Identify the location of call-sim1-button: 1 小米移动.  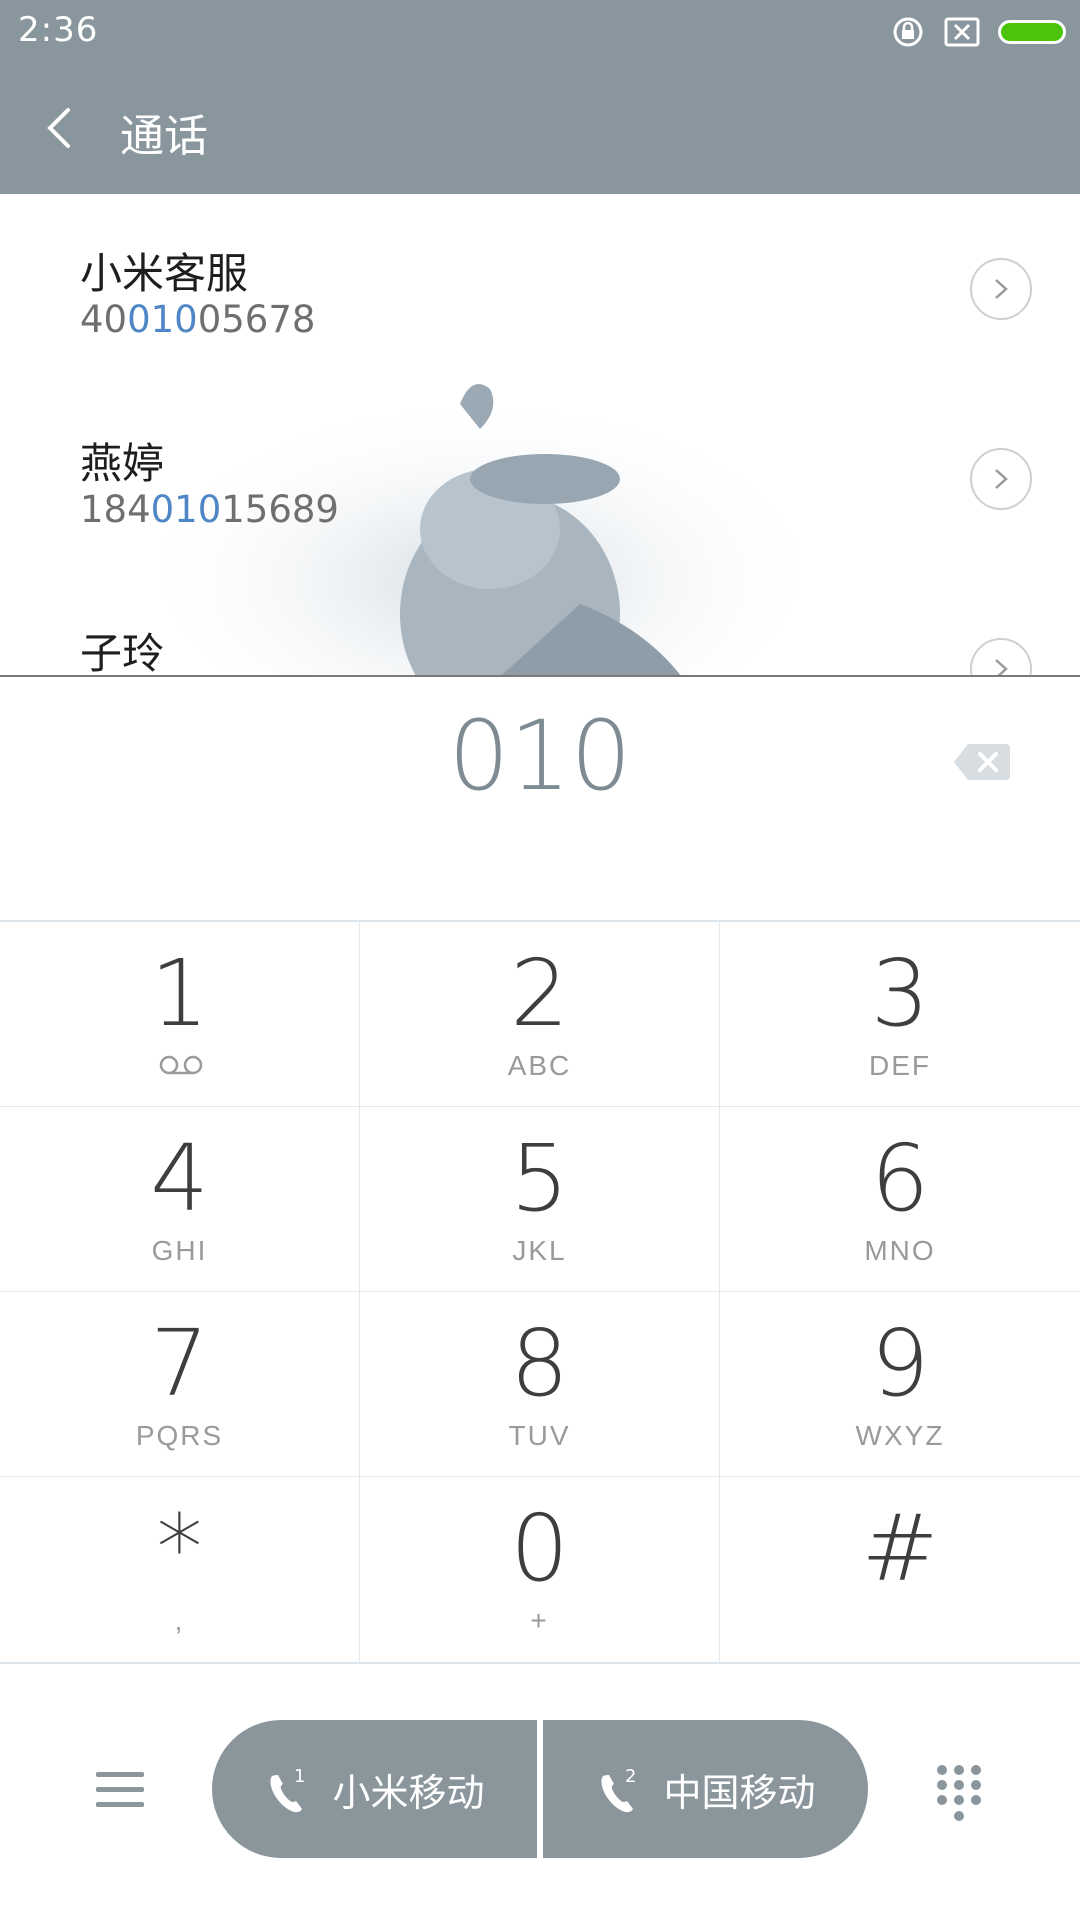
(374, 1789).